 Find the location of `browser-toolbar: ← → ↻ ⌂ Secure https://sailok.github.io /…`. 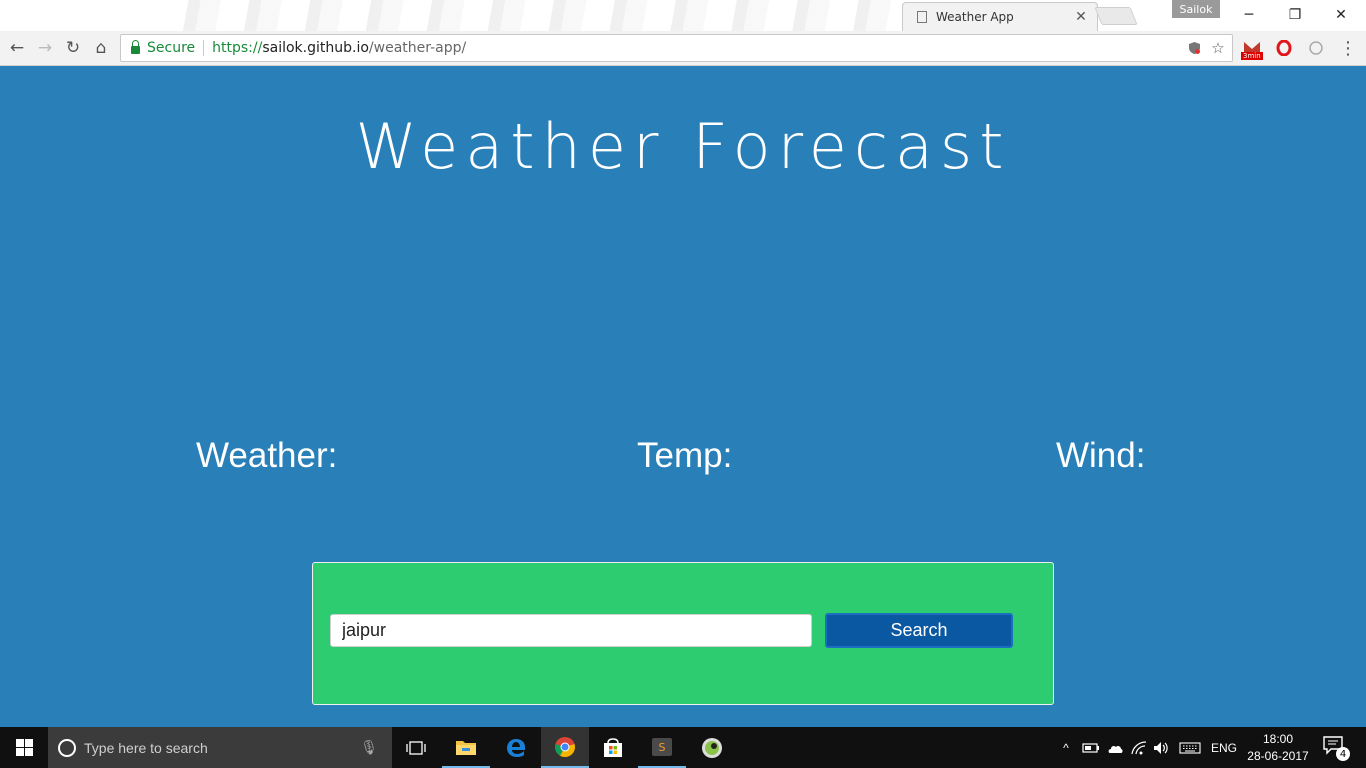

browser-toolbar: ← → ↻ ⌂ Secure https://sailok.github.io /… is located at coordinates (683, 48).